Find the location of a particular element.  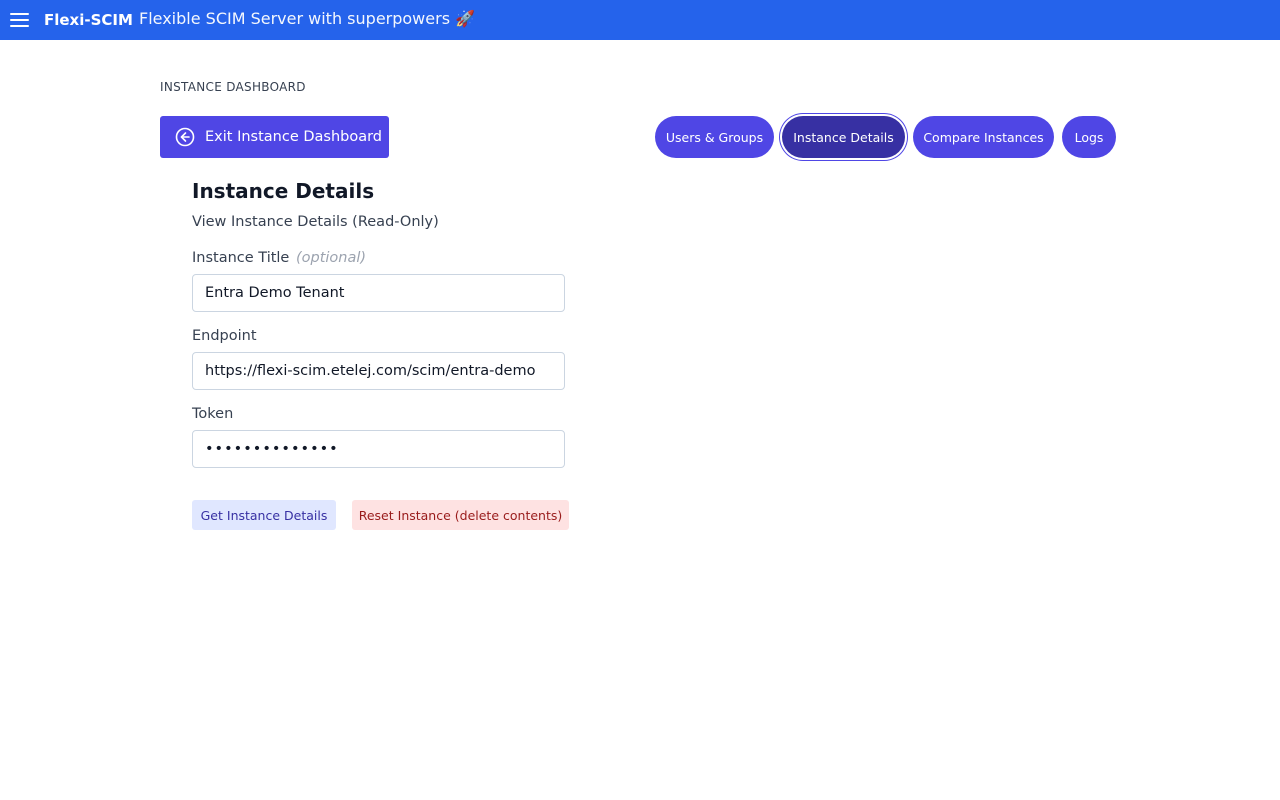

endpoint-field is located at coordinates (378, 371).